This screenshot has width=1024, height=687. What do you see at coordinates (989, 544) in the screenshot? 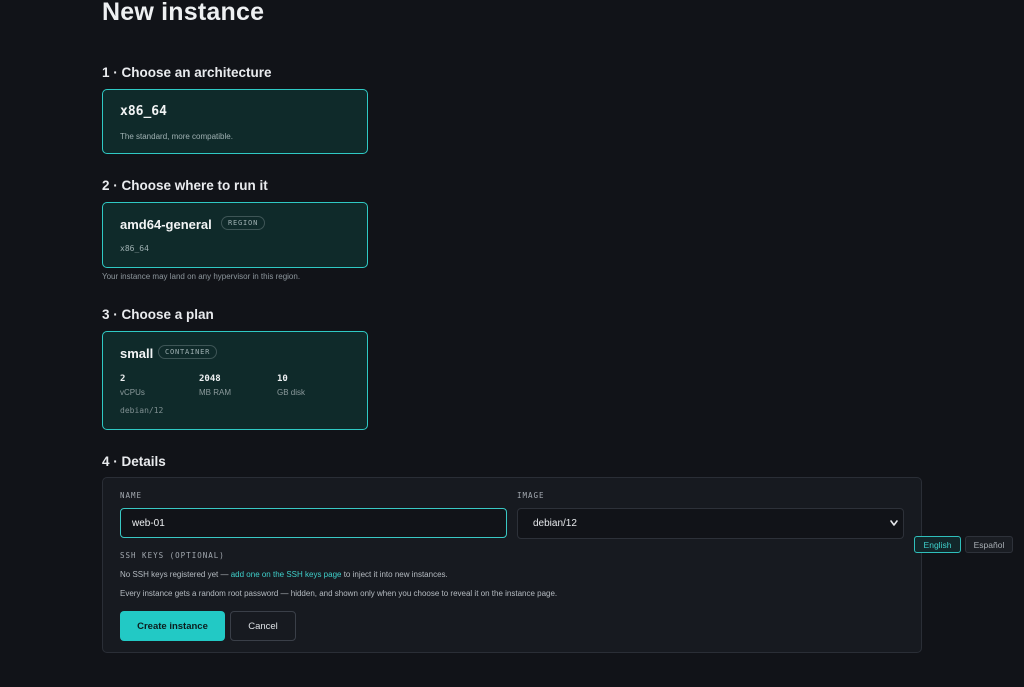
I see `language-spanish-button: Español` at bounding box center [989, 544].